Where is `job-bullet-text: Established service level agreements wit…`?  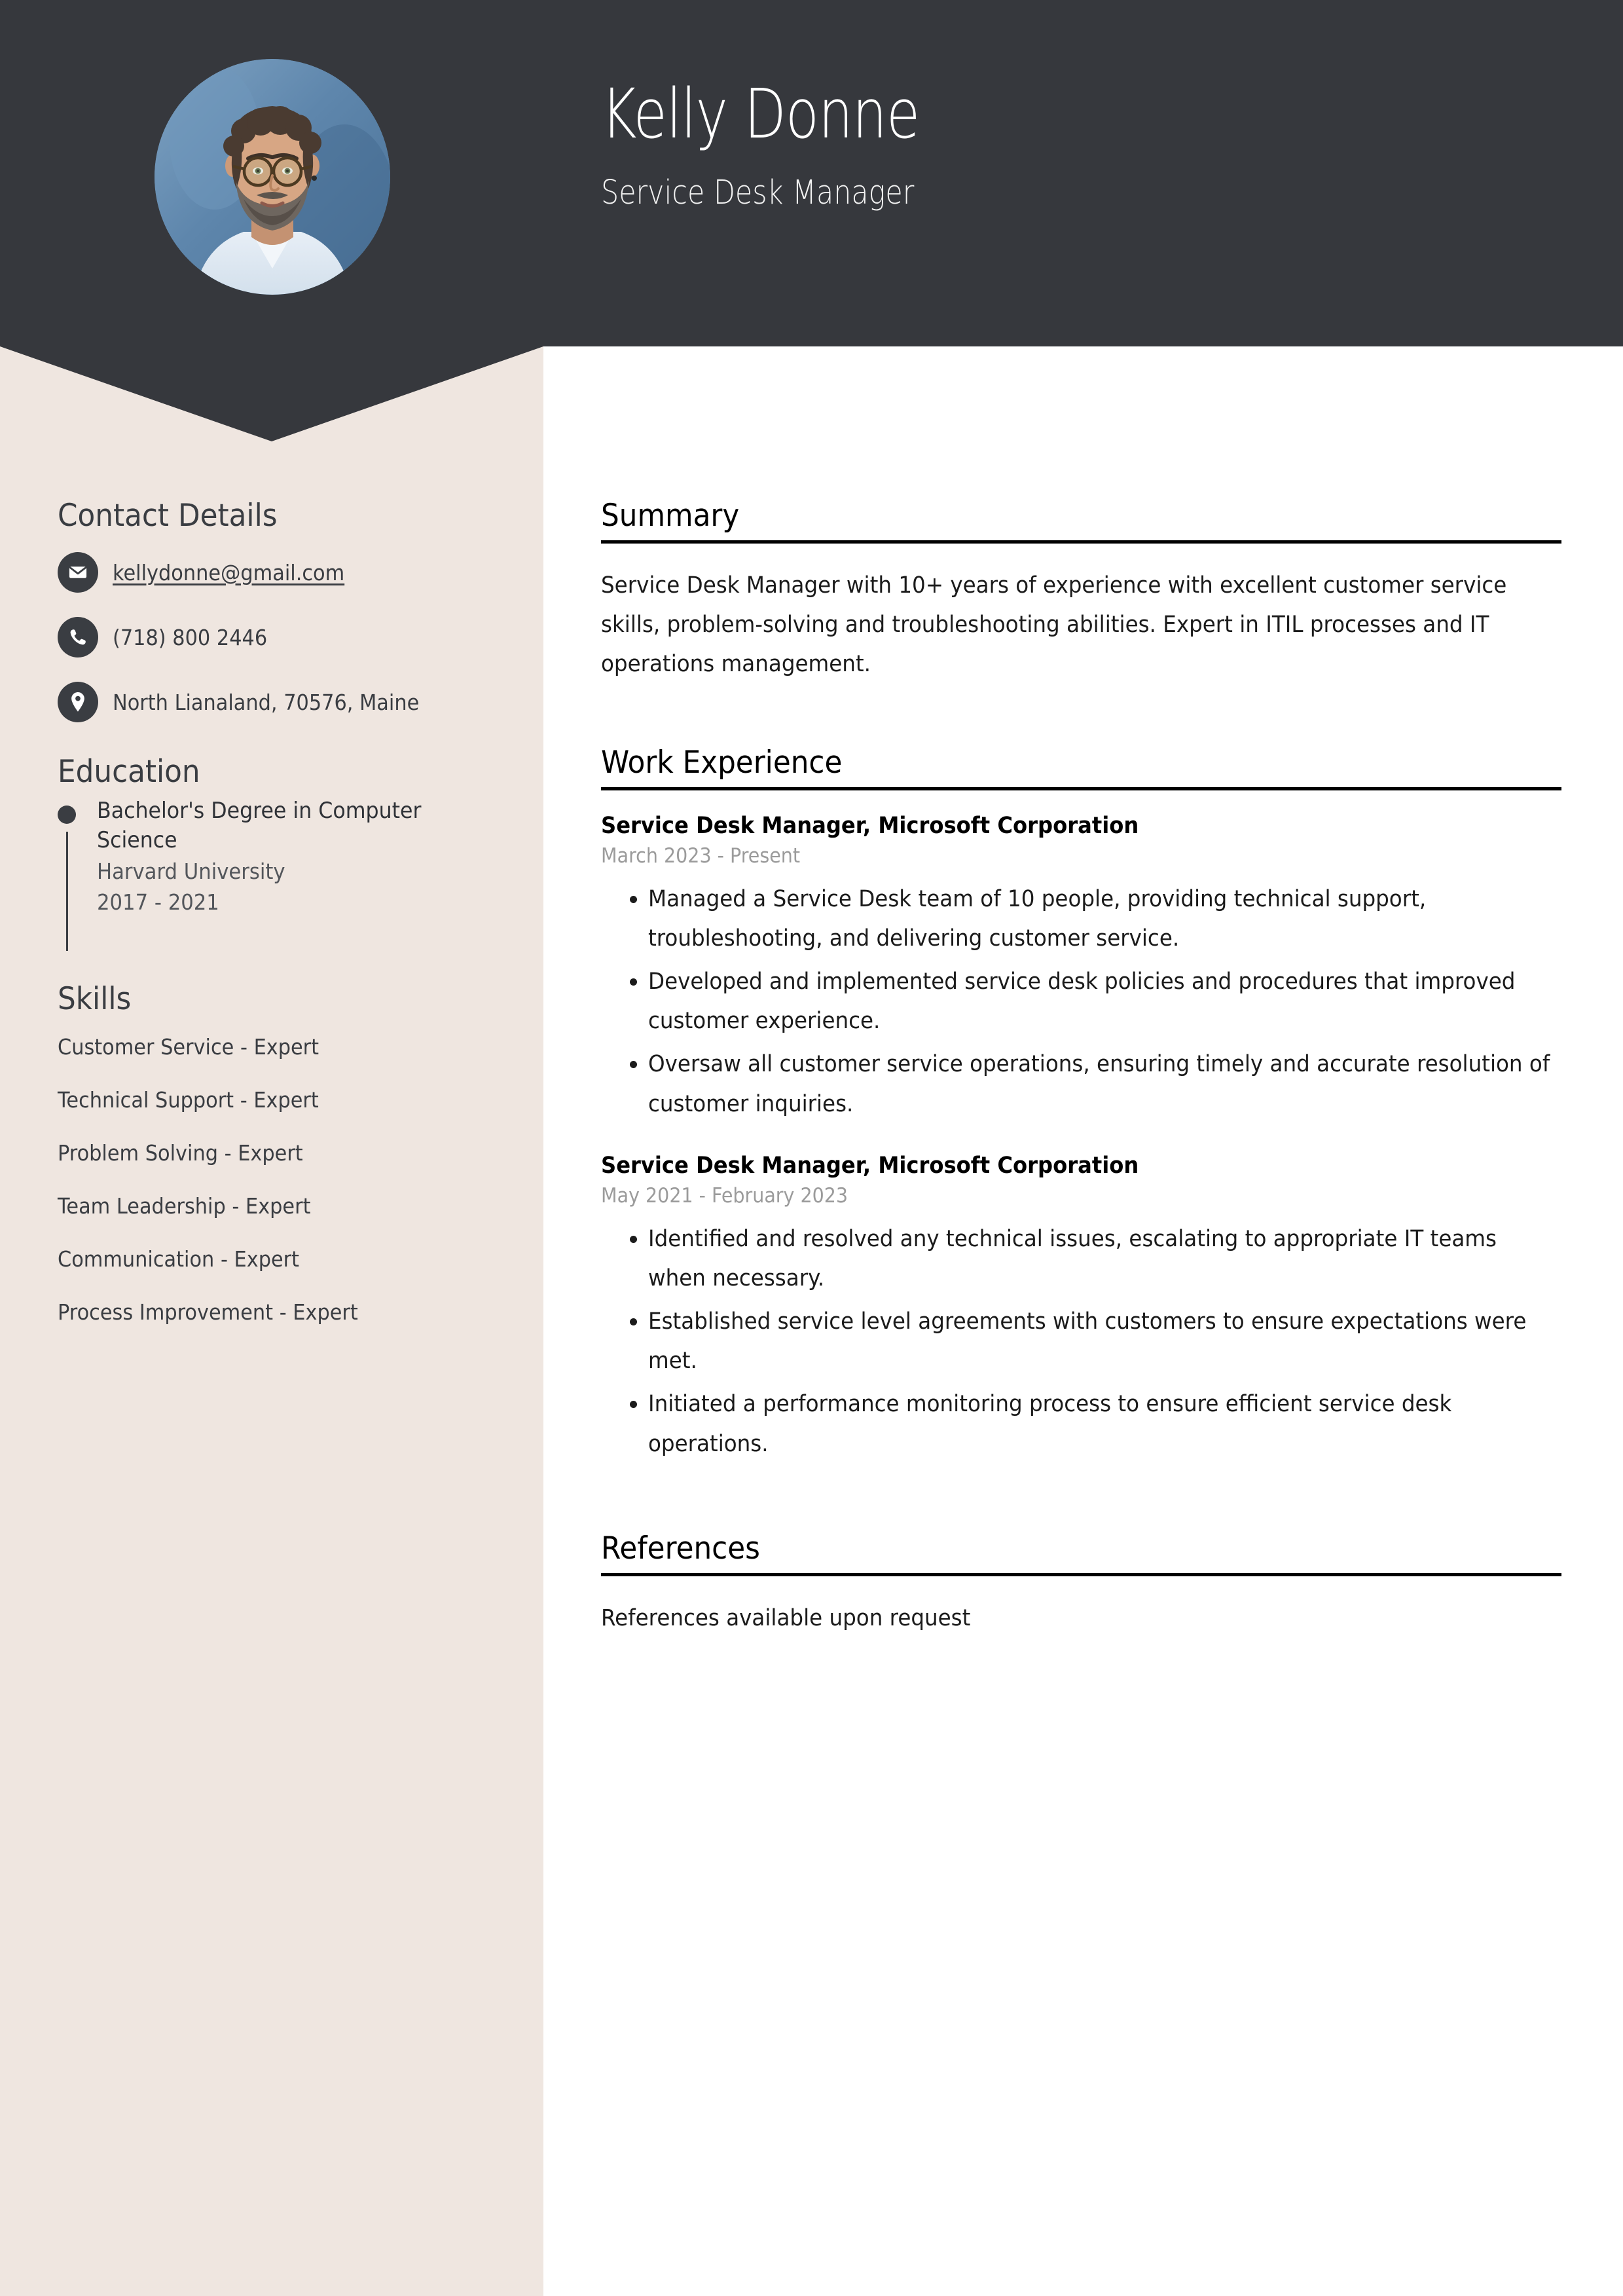
job-bullet-text: Established service level agreements wit… is located at coordinates (1087, 1341).